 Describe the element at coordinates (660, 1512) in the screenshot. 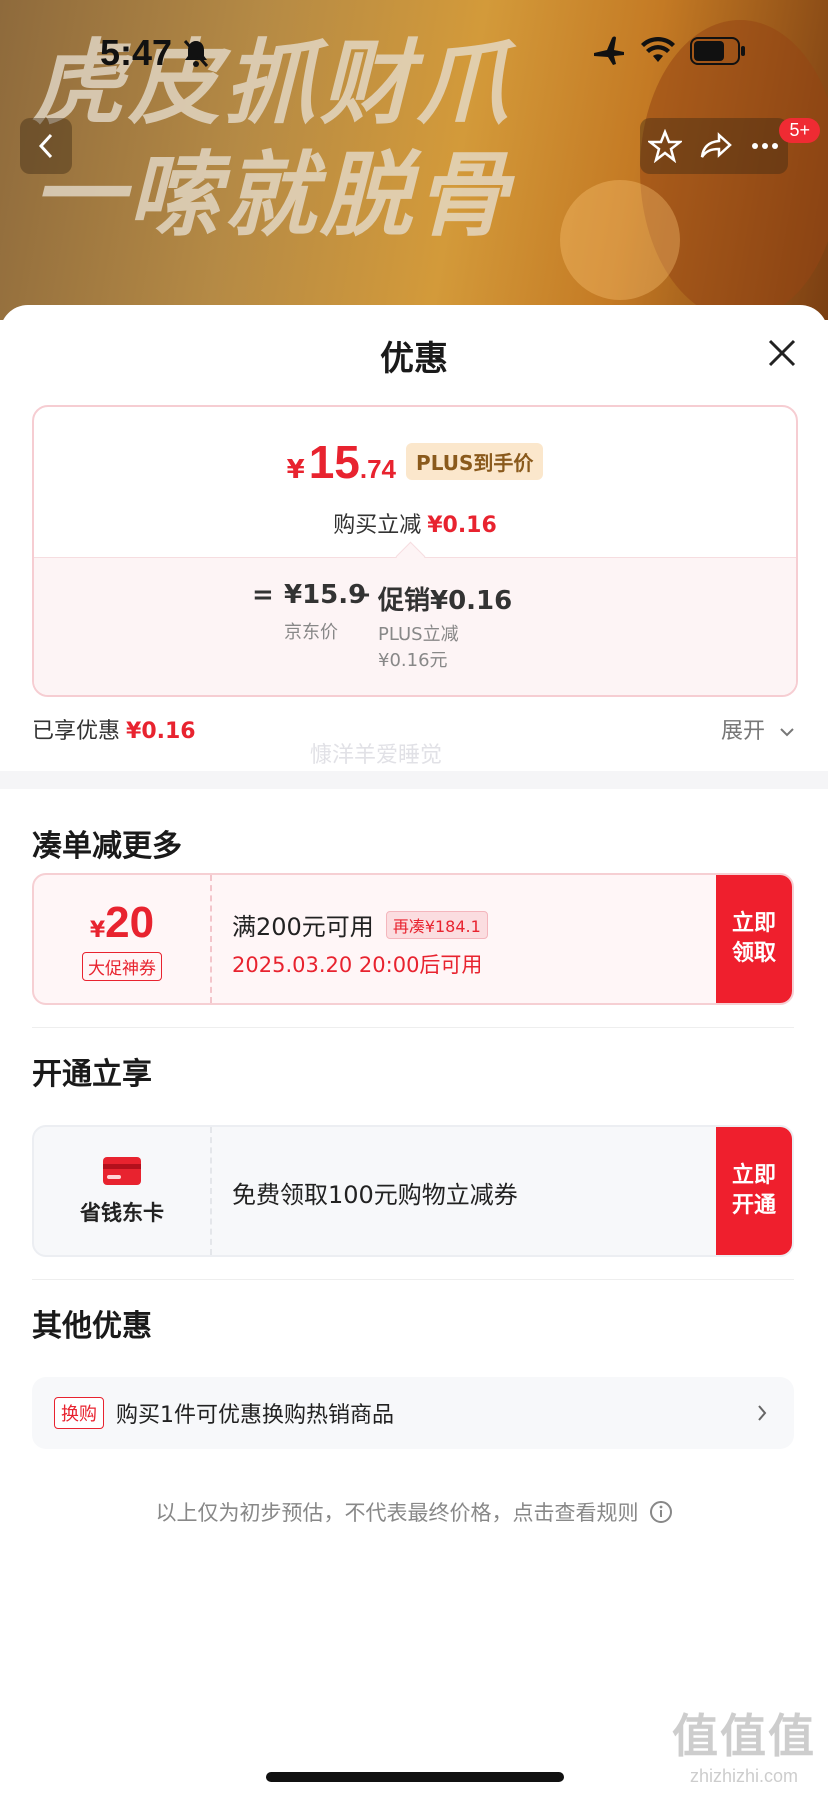

I see `info-icon` at that location.